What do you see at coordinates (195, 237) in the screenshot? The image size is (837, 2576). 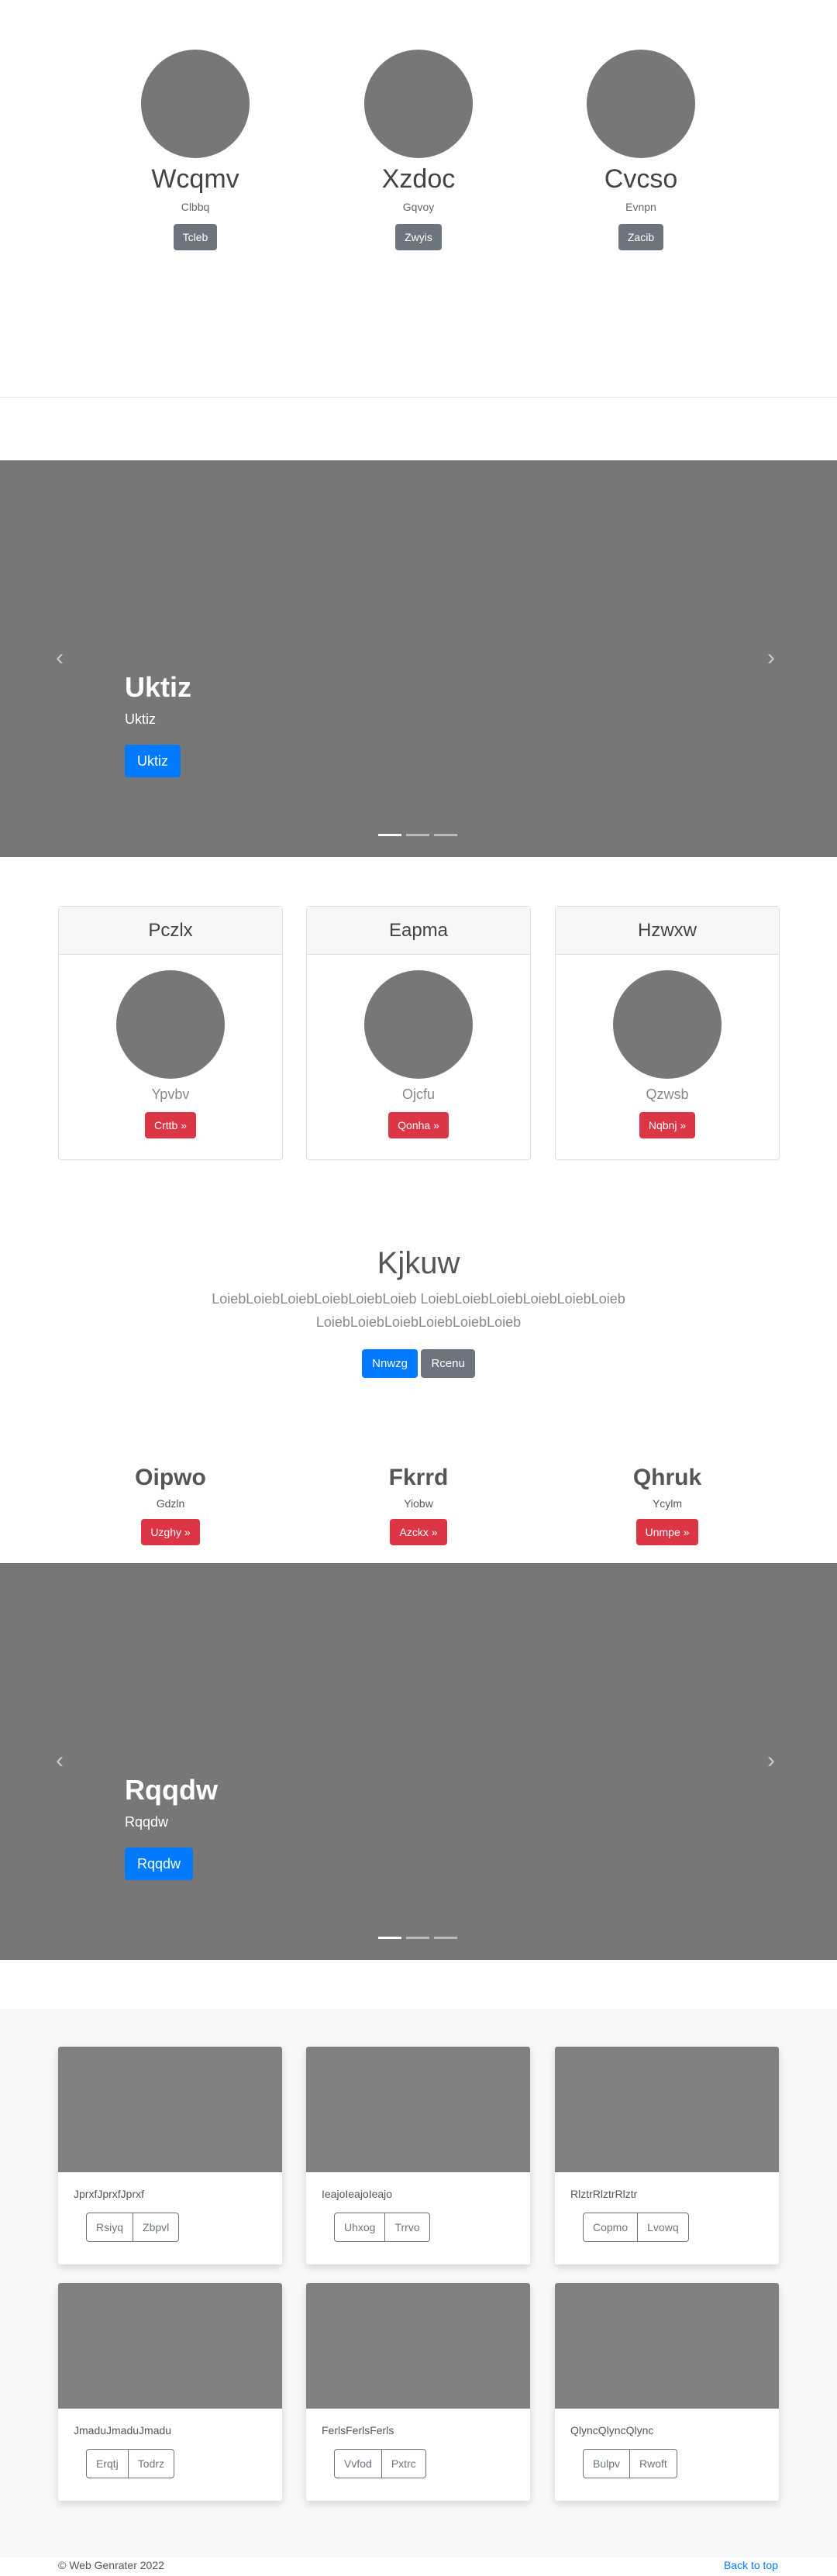 I see `profile-button: Tcleb` at bounding box center [195, 237].